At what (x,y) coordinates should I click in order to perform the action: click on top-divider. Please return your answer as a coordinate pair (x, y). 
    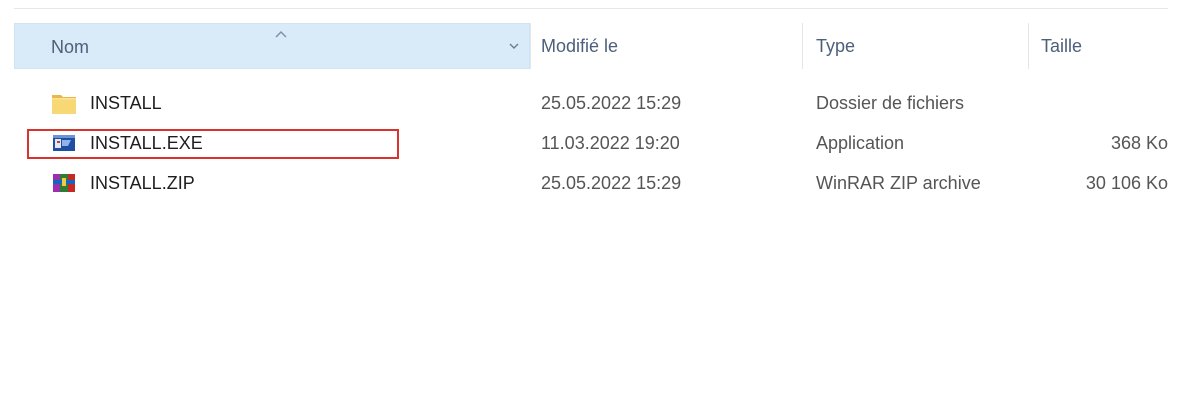
    Looking at the image, I should click on (591, 8).